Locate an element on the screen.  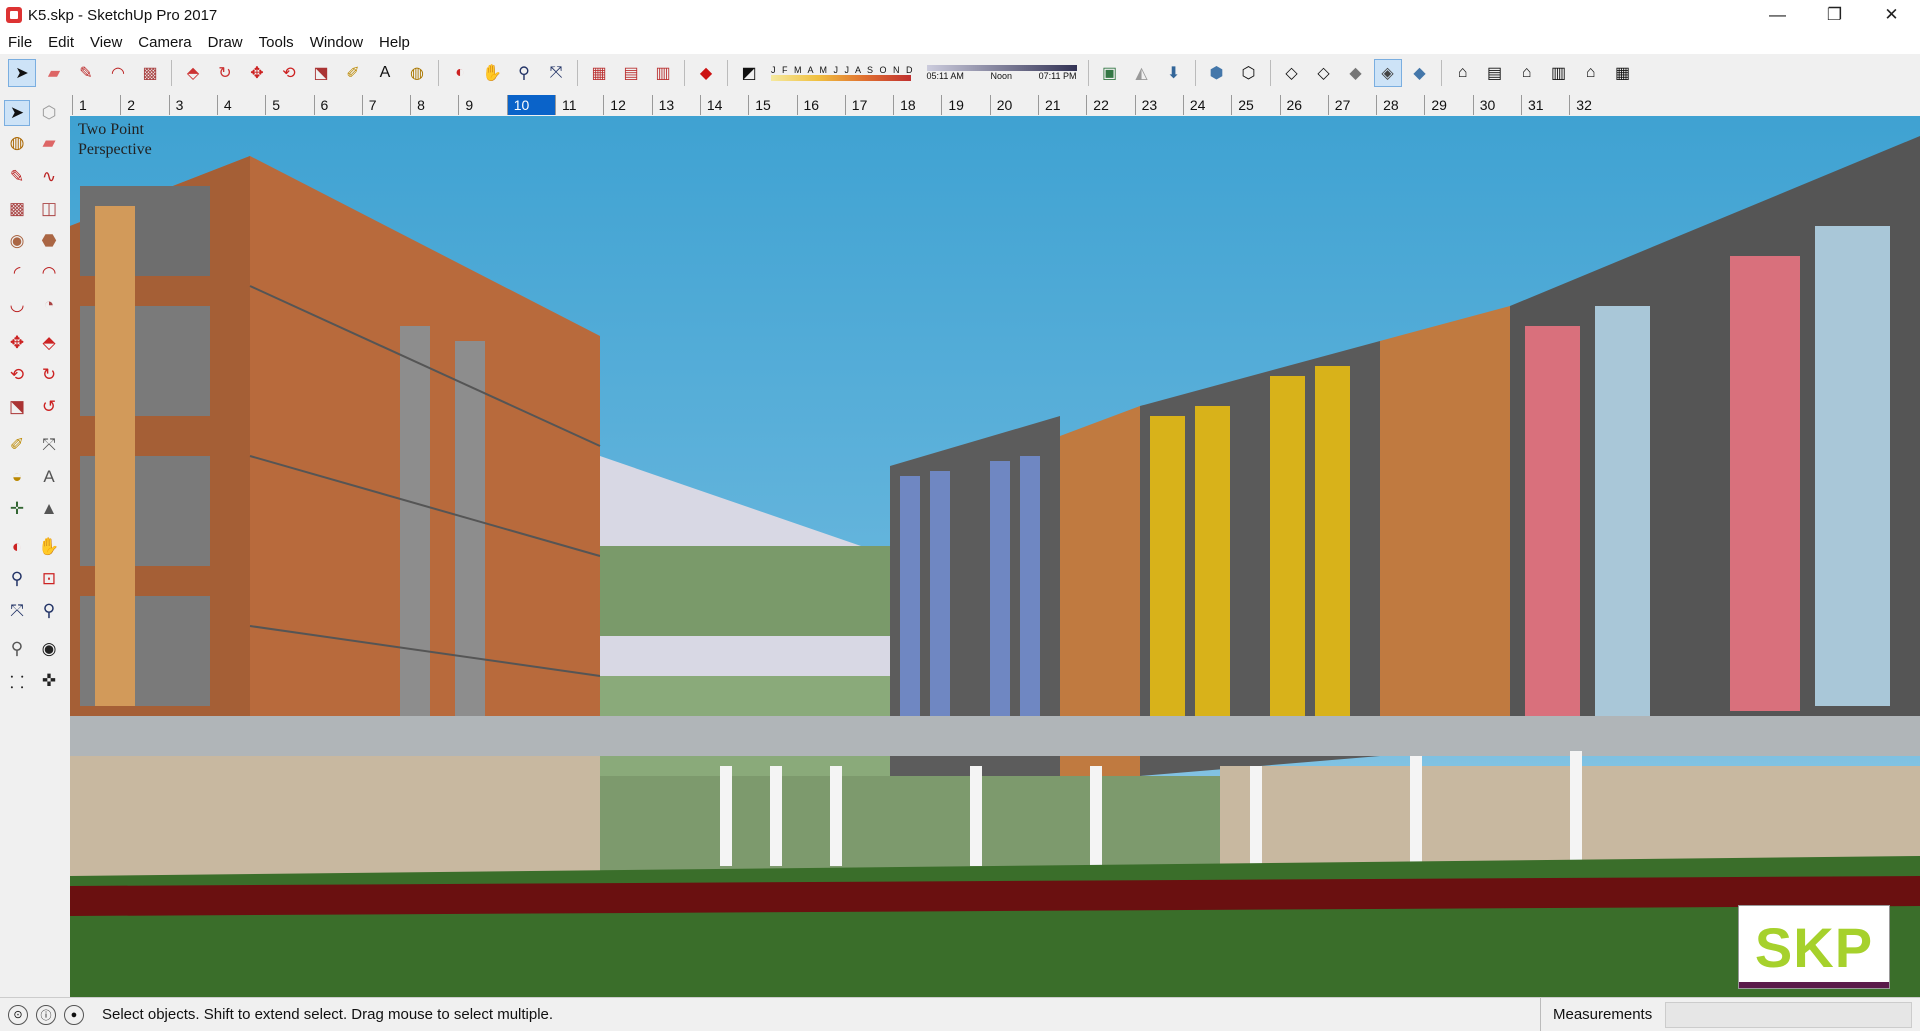
scene-tab: 16 is located at coordinates (820, 105).